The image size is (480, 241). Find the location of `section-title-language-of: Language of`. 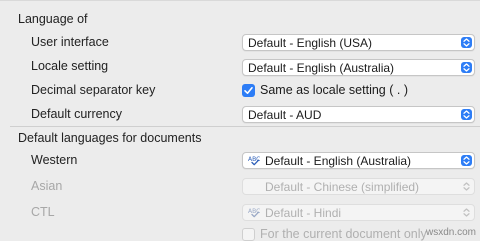

section-title-language-of: Language of is located at coordinates (53, 19).